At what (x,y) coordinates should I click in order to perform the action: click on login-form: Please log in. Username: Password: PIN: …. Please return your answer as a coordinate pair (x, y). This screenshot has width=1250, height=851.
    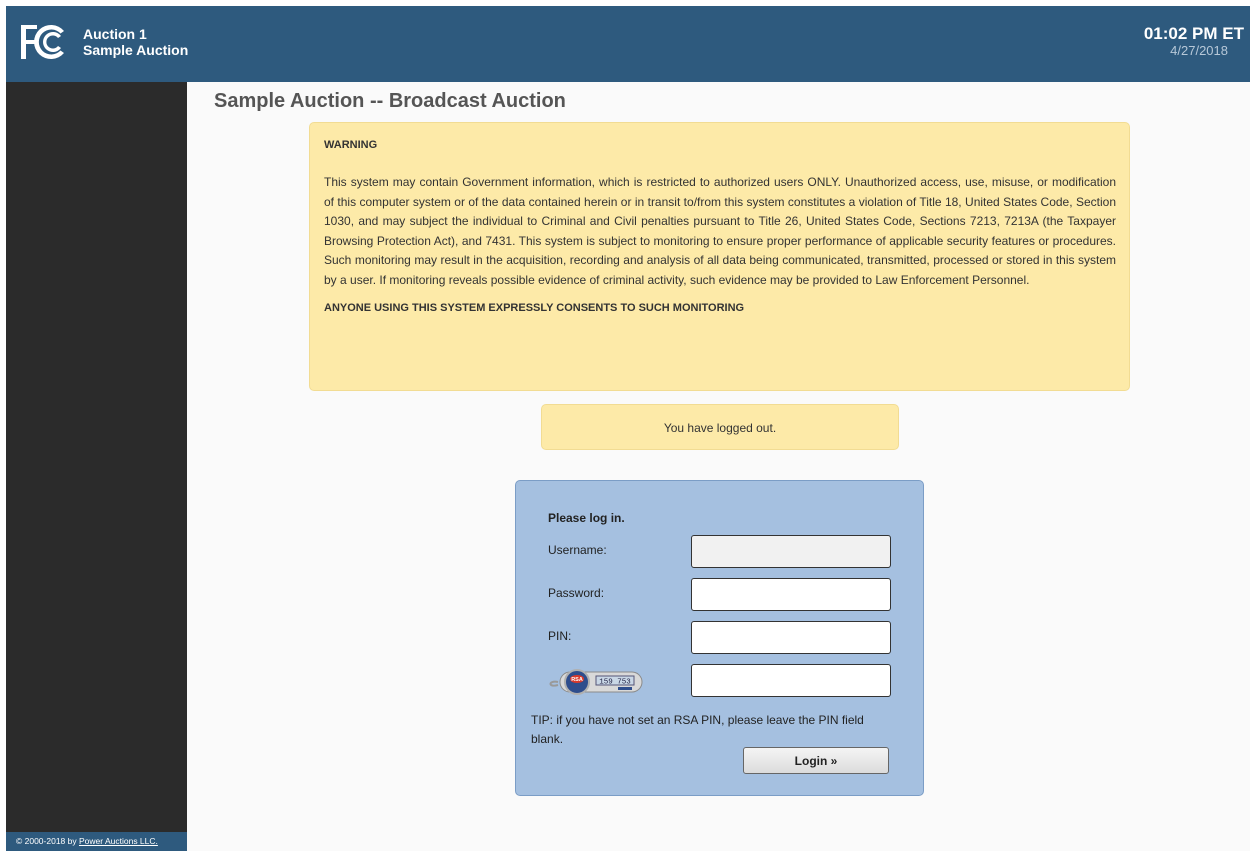
    Looking at the image, I should click on (719, 638).